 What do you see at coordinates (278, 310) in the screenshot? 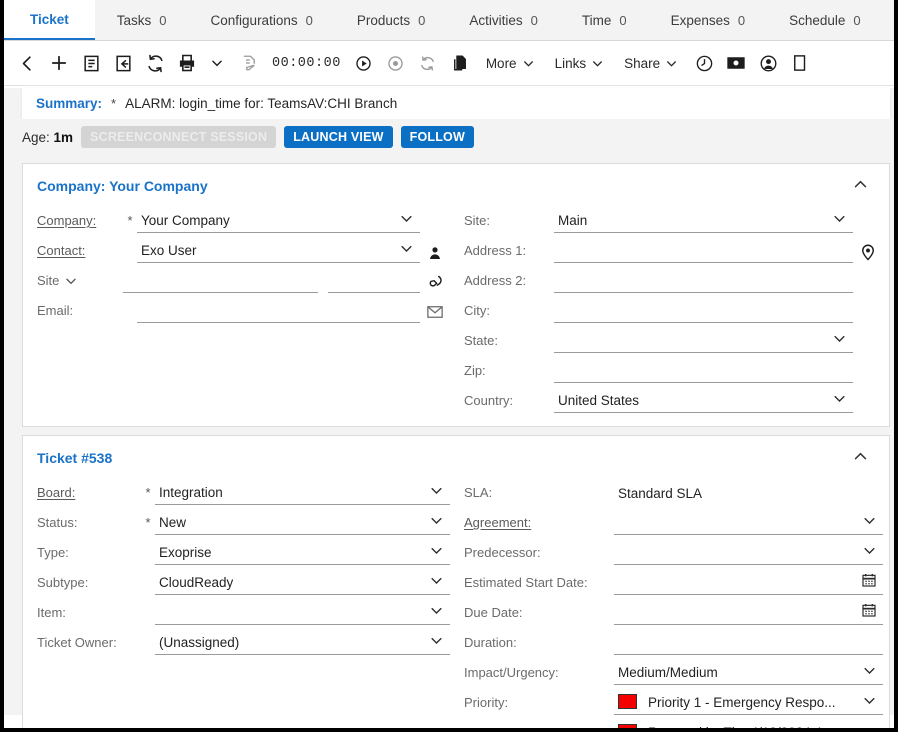
I see `email-input` at bounding box center [278, 310].